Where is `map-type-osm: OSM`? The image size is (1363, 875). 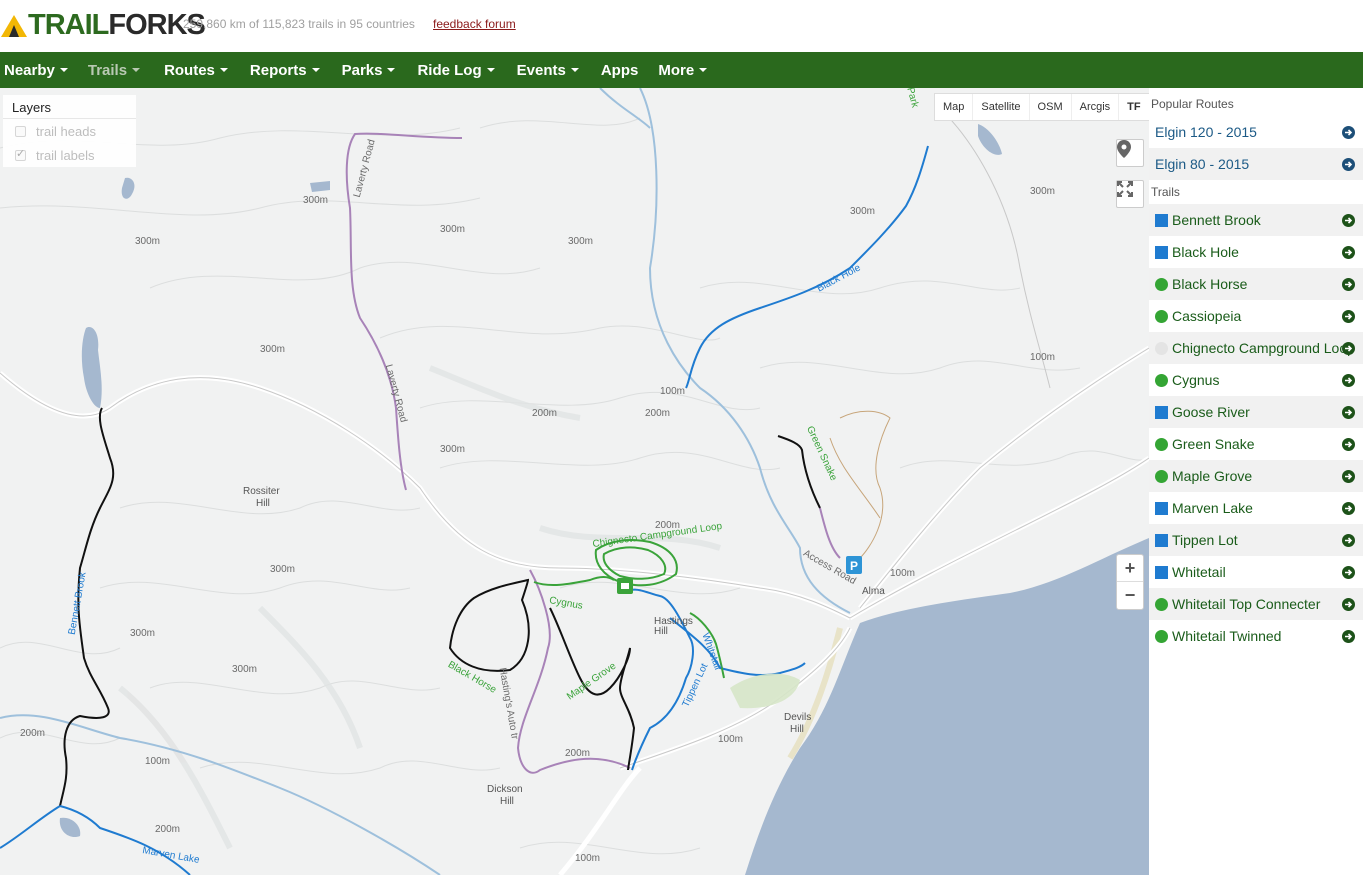
map-type-osm: OSM is located at coordinates (1051, 107).